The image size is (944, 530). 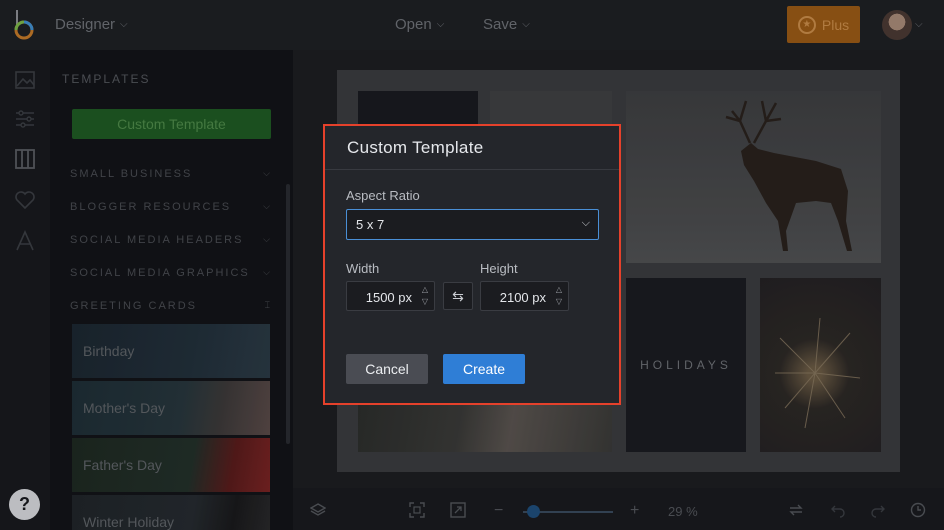 What do you see at coordinates (363, 268) in the screenshot?
I see `width-label: Width` at bounding box center [363, 268].